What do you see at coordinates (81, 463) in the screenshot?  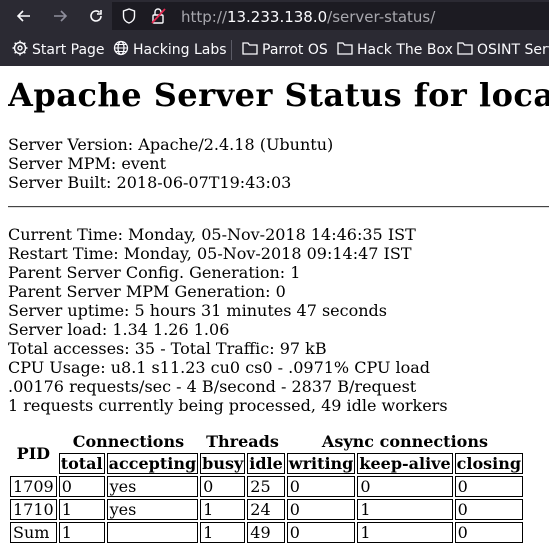 I see `column-header: total` at bounding box center [81, 463].